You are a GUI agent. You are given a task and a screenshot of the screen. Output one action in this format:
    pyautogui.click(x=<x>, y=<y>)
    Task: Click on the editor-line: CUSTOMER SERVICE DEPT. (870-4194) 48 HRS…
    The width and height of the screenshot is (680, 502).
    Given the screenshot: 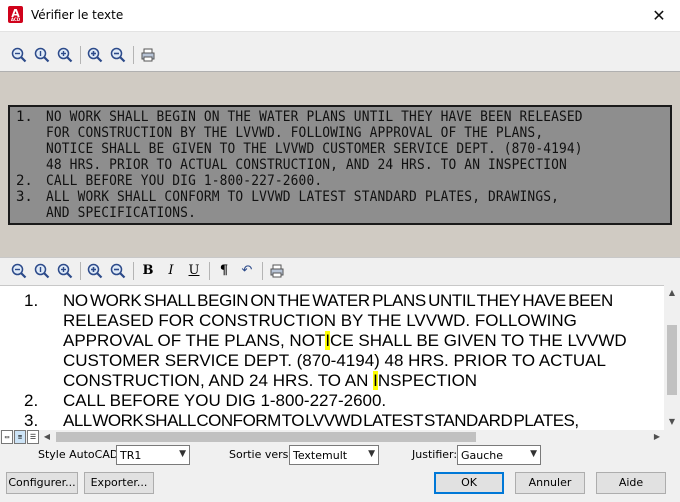 What is the action you would take?
    pyautogui.click(x=334, y=360)
    